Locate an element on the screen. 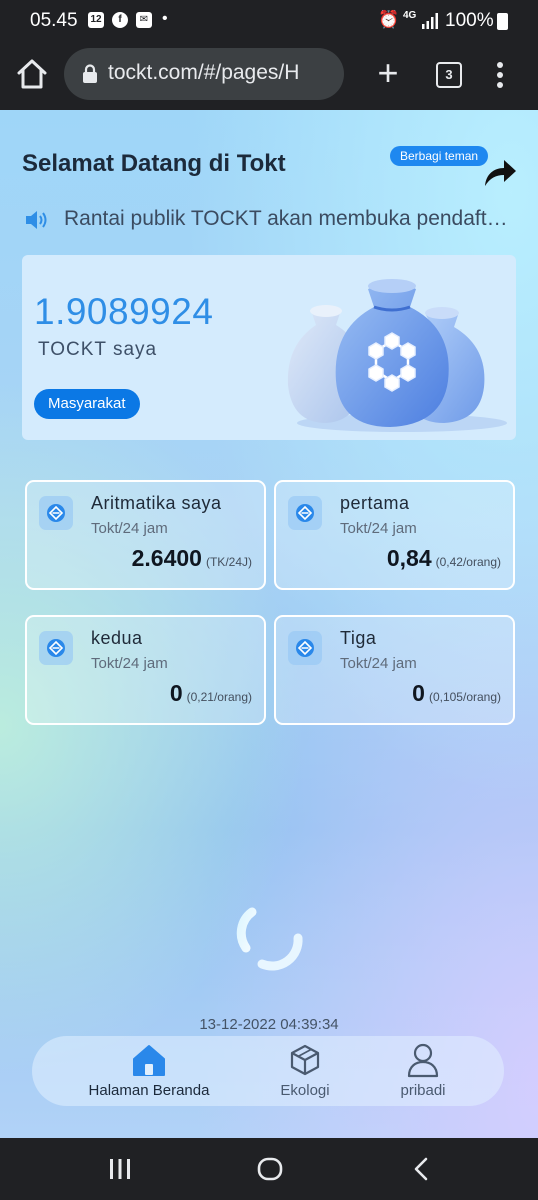 This screenshot has width=538, height=1200. nav-item-ecology: Ekologi is located at coordinates (305, 1073).